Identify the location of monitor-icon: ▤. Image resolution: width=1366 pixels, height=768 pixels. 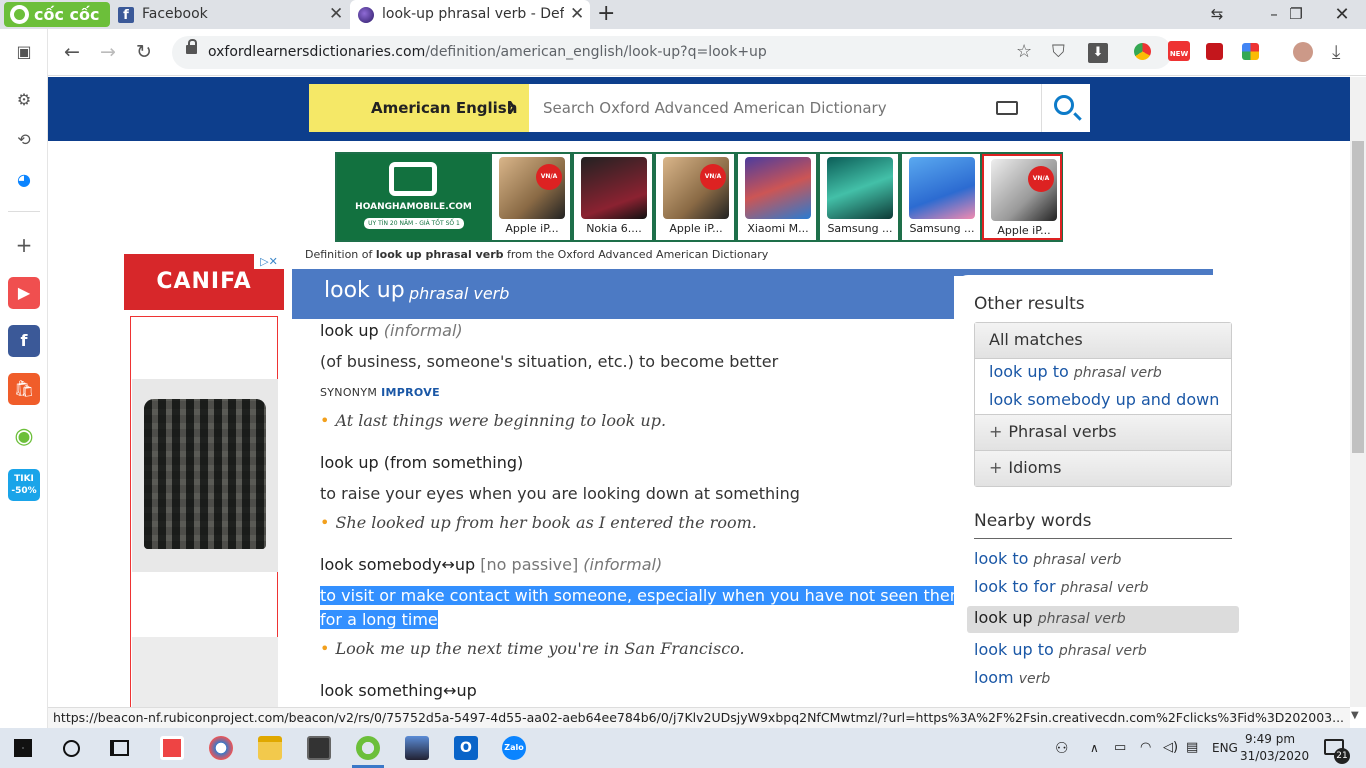
(1192, 748).